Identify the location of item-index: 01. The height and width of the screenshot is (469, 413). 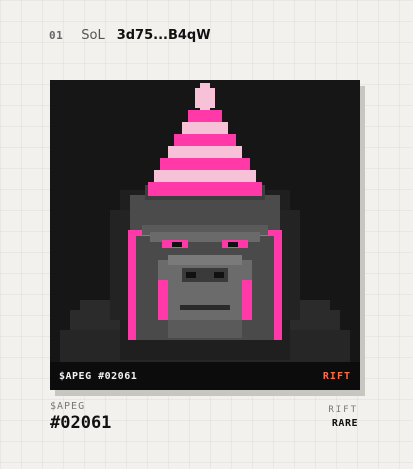
(56, 35).